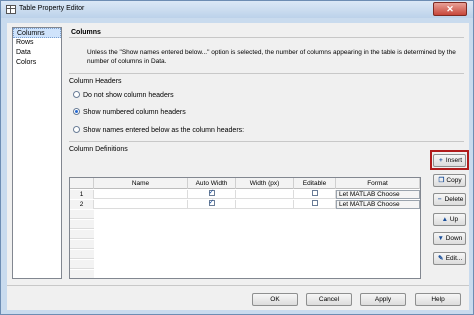  What do you see at coordinates (82, 194) in the screenshot?
I see `row-number: 1` at bounding box center [82, 194].